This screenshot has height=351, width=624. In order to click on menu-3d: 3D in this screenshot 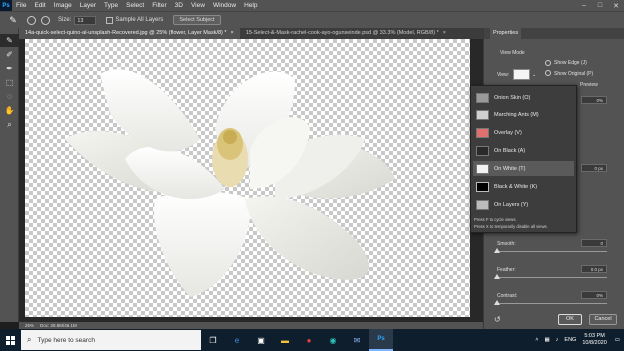, I will do `click(179, 5)`.